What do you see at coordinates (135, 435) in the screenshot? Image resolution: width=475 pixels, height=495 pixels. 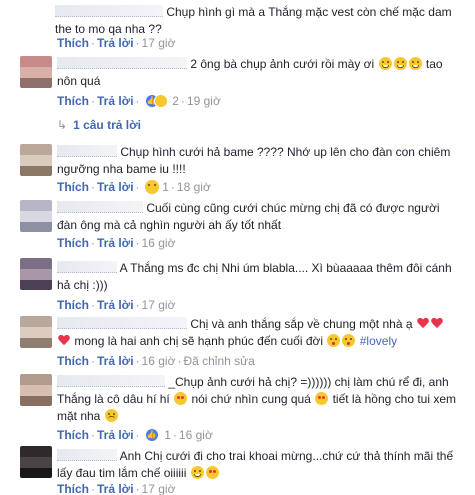 I see `comment-actions: Thích · Trả lời · 👍 1 · 16 giờ` at bounding box center [135, 435].